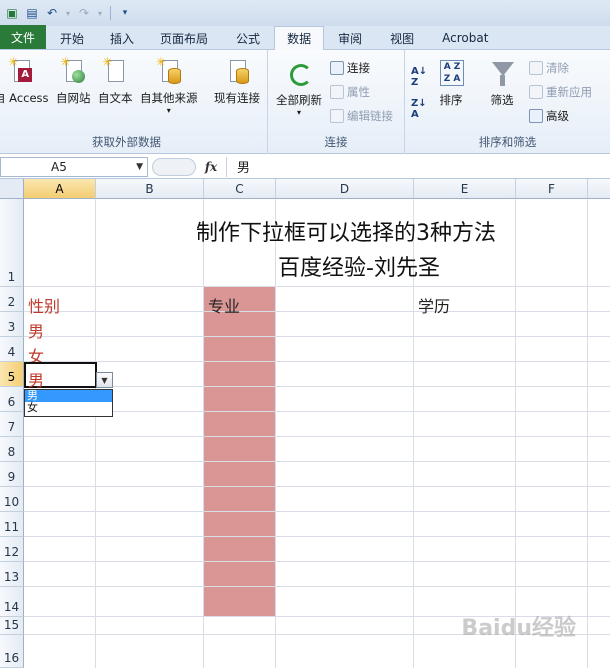 The width and height of the screenshot is (610, 668). I want to click on column-header-a: A, so click(60, 189).